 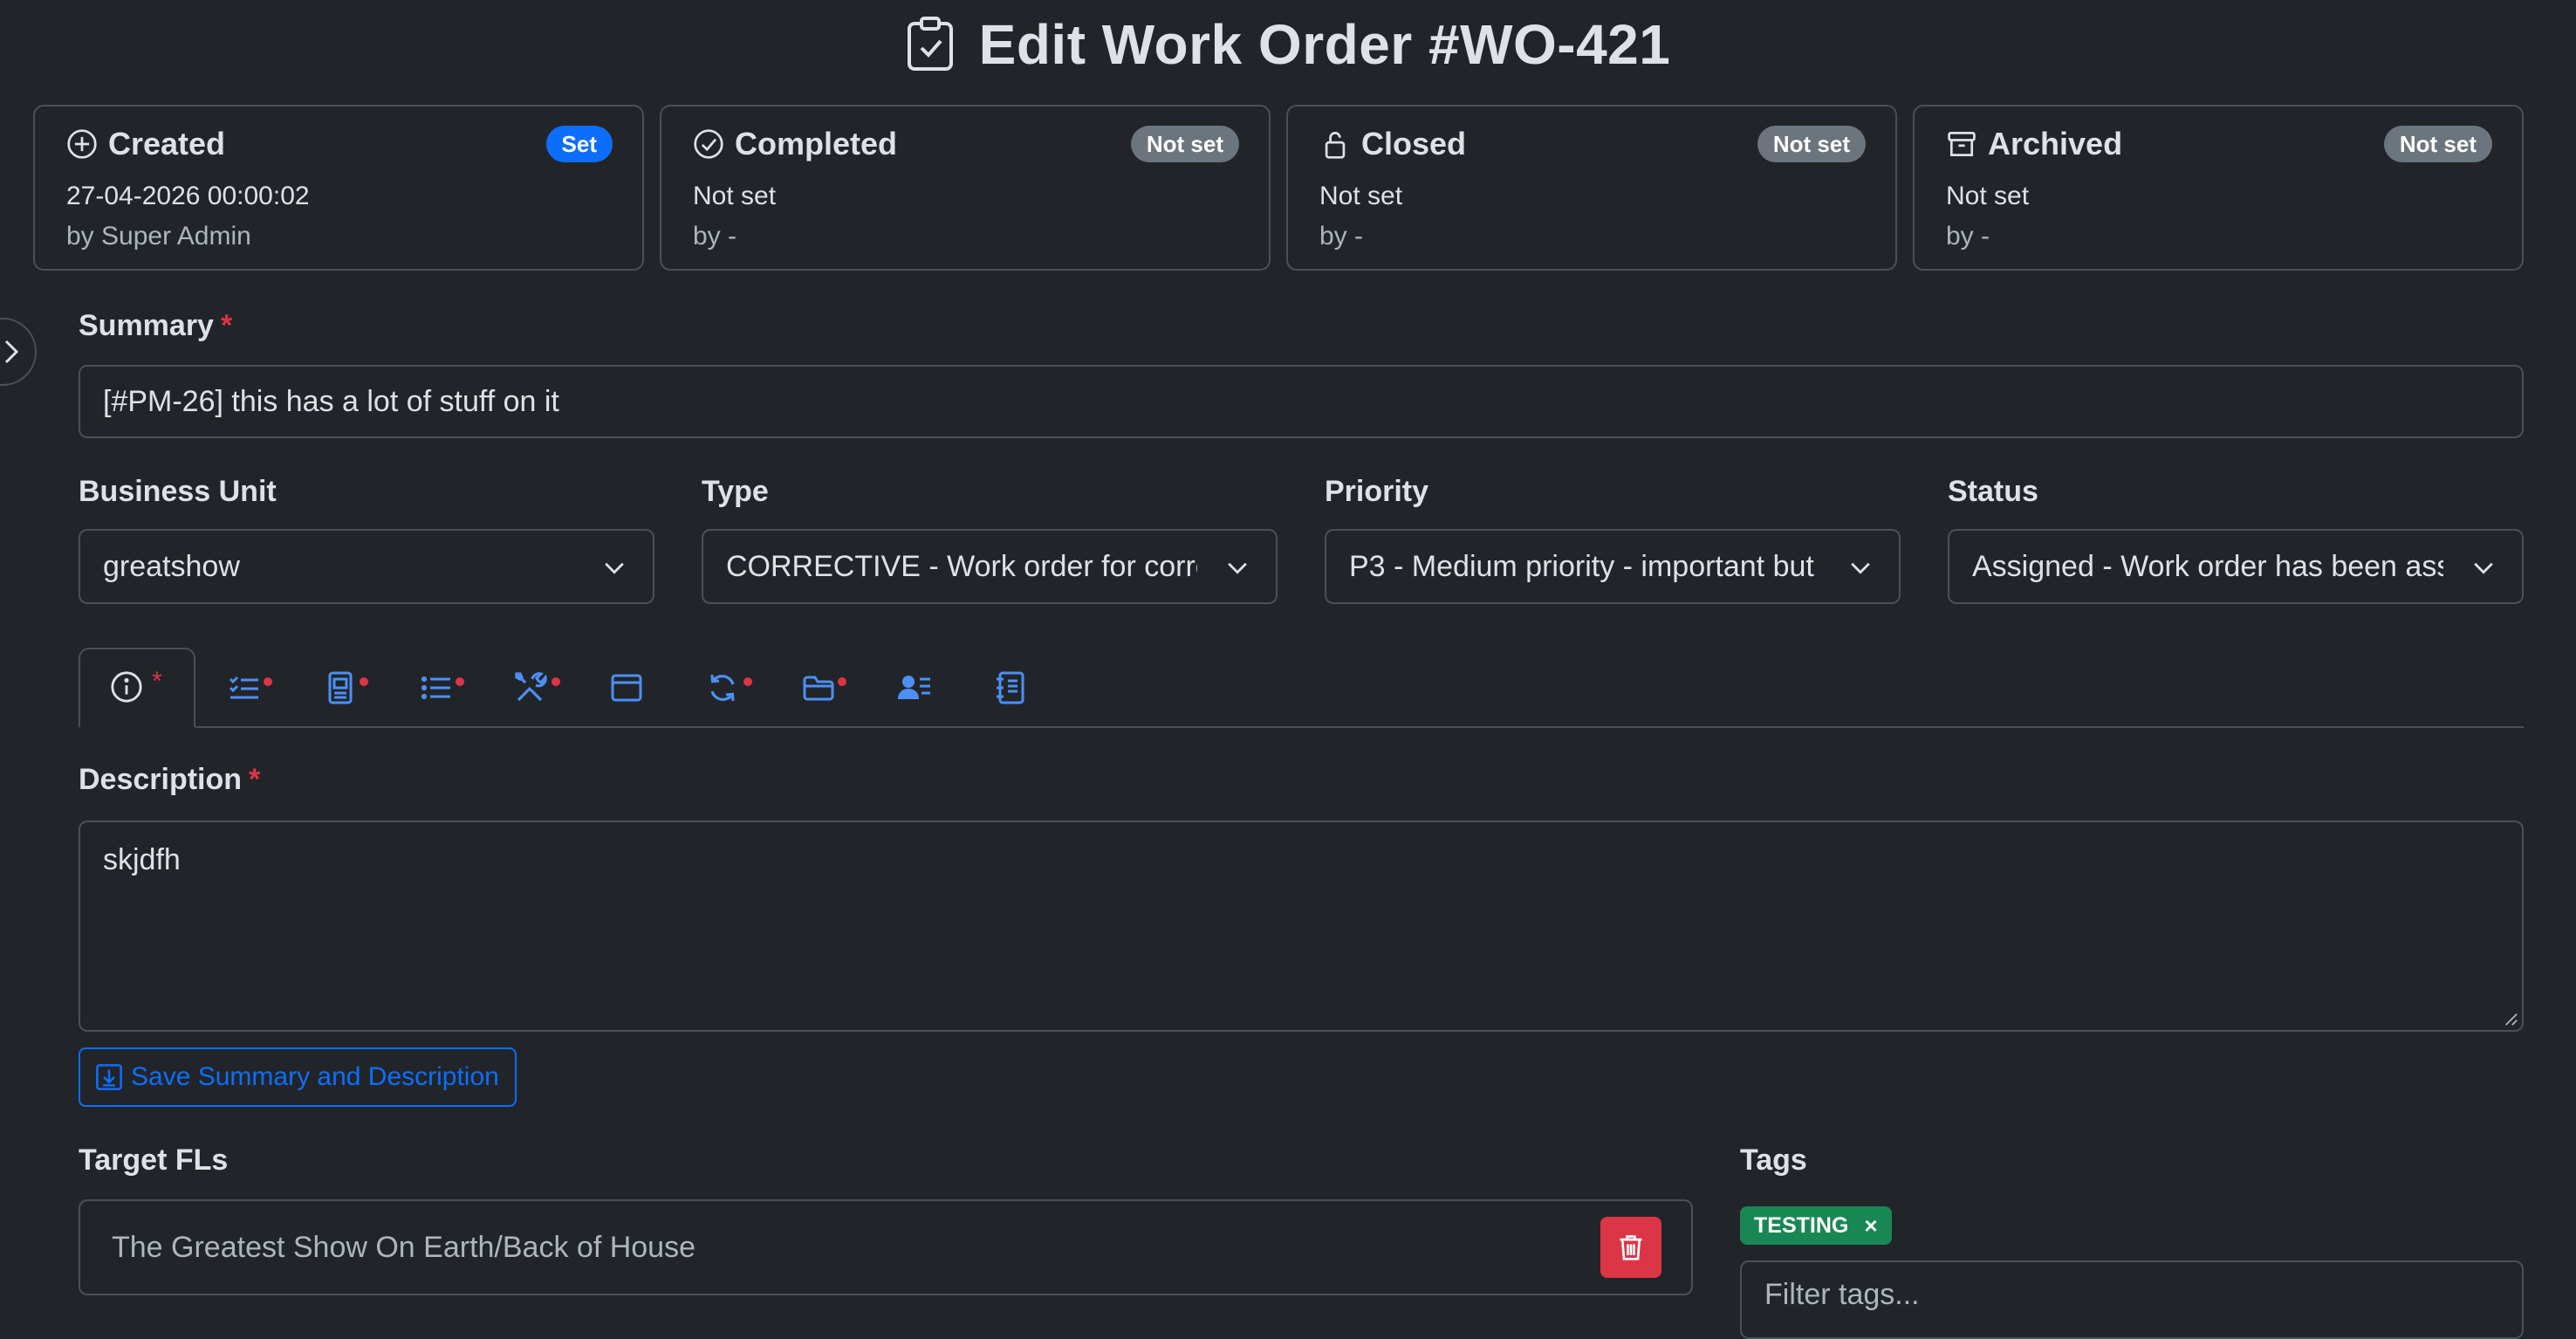 What do you see at coordinates (1377, 491) in the screenshot?
I see `priority-label: Priority` at bounding box center [1377, 491].